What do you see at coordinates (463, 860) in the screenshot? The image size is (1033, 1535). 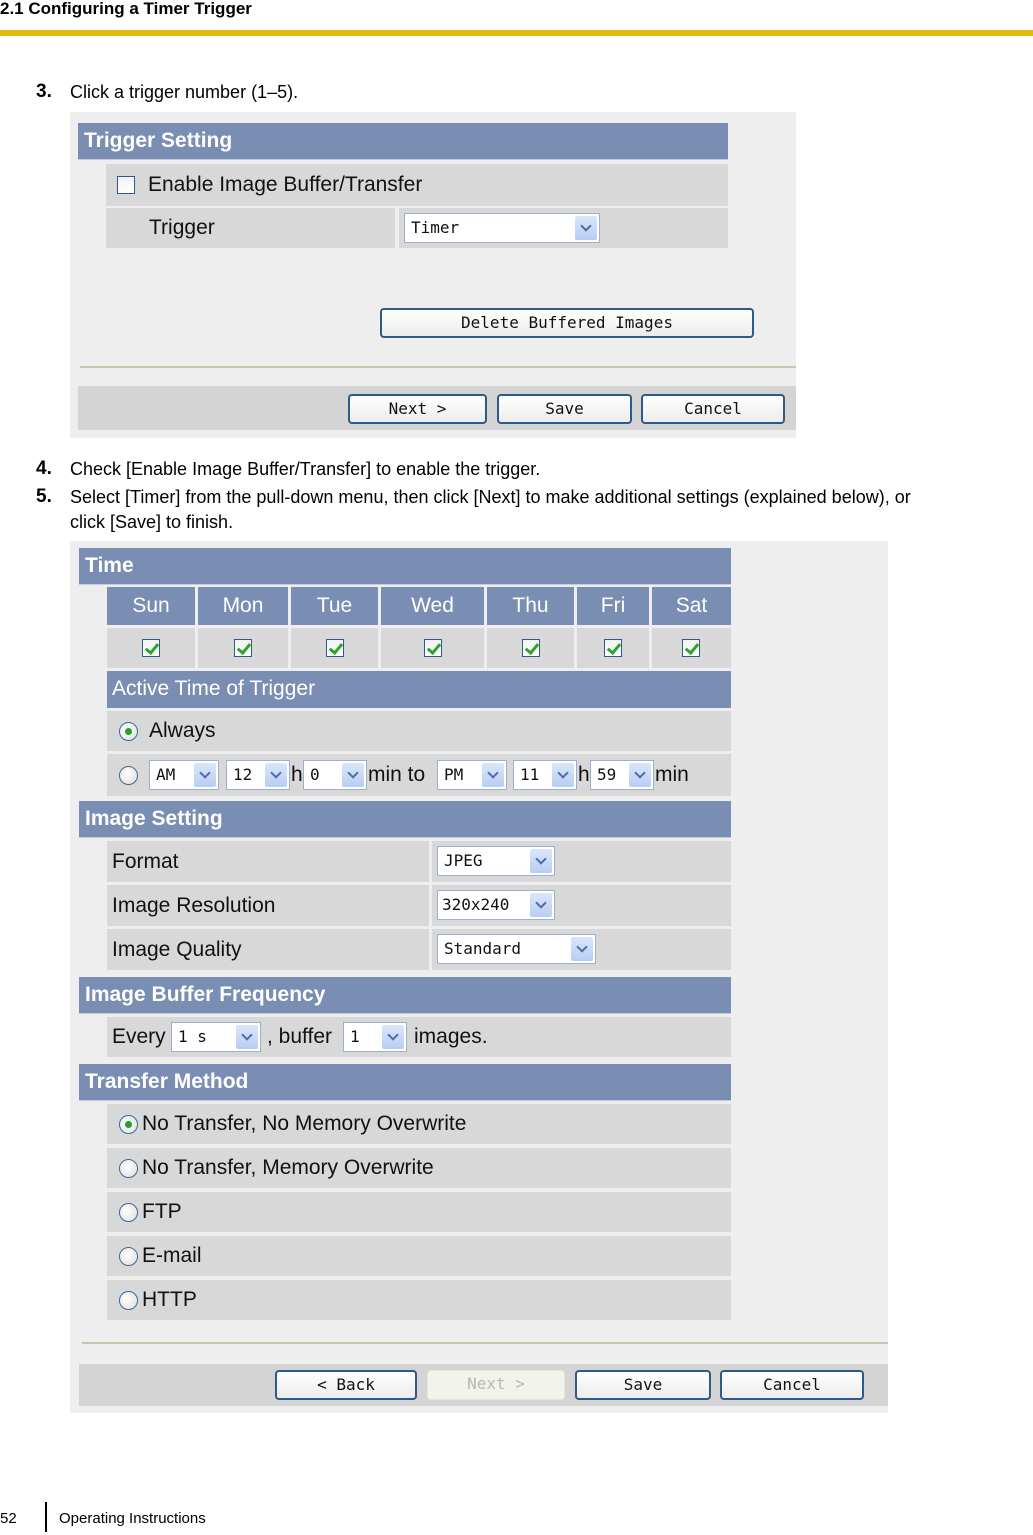 I see `format-value: JPEG` at bounding box center [463, 860].